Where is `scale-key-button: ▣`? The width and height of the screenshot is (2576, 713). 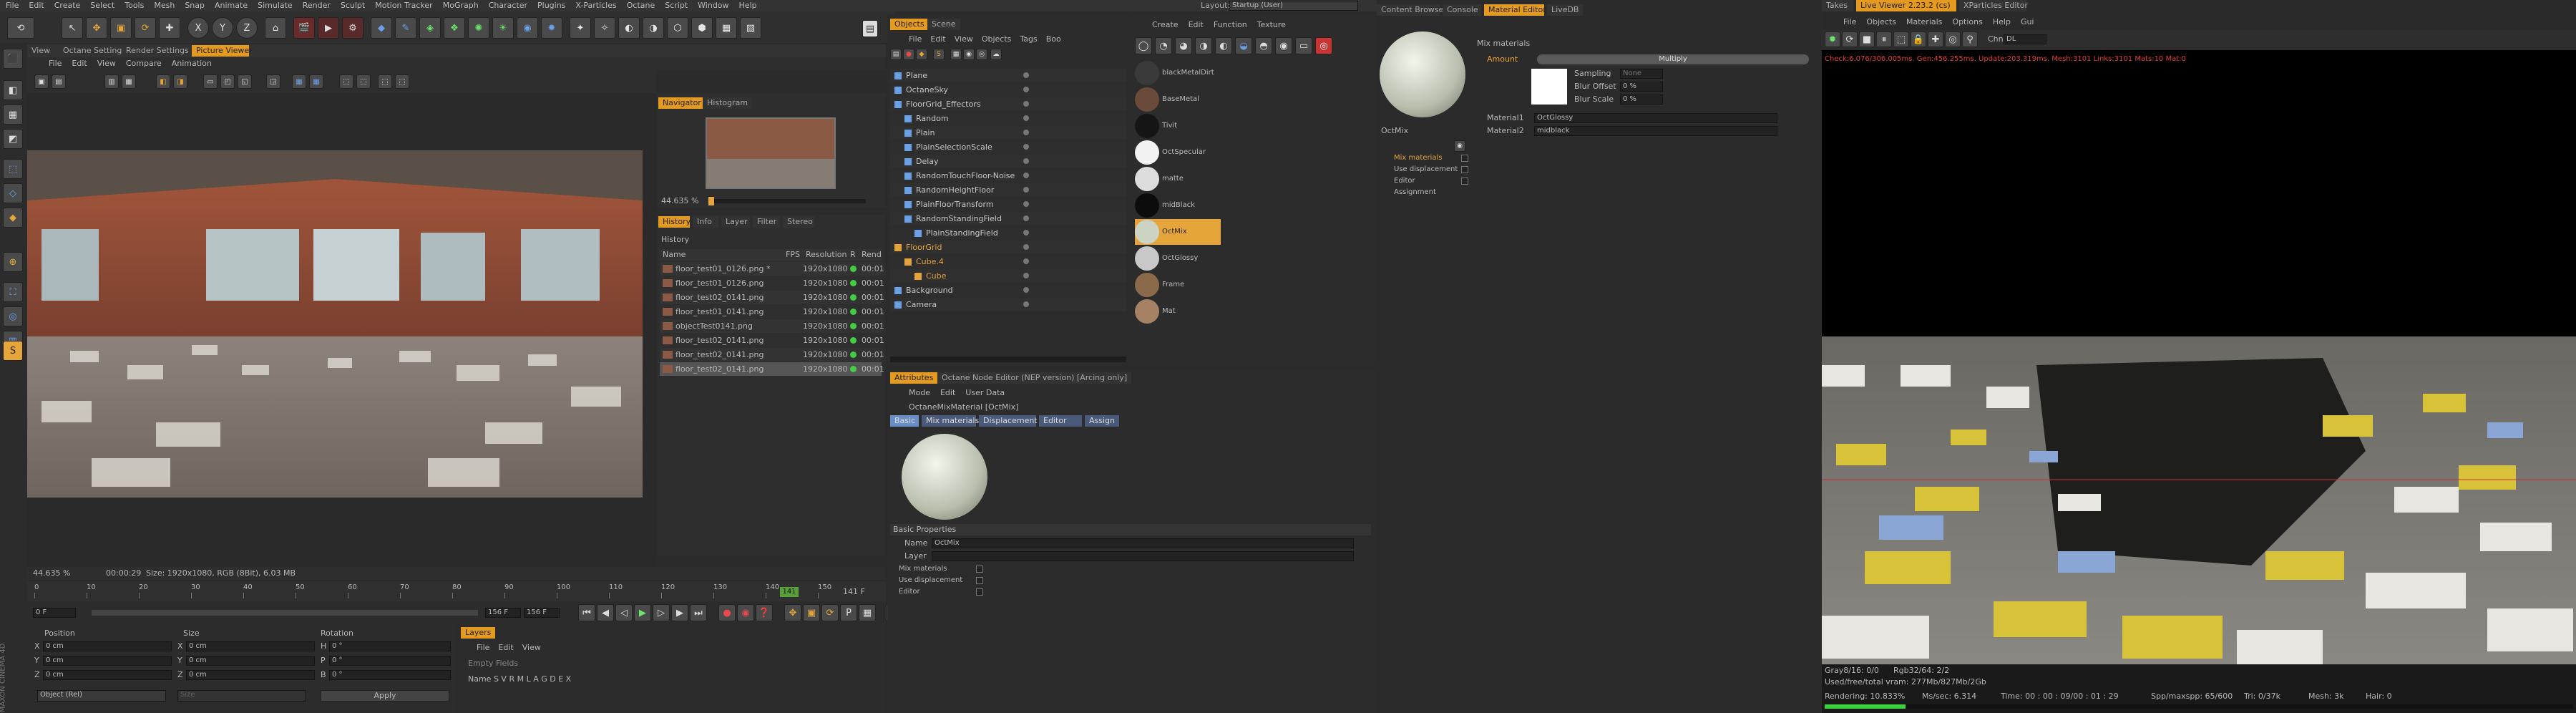
scale-key-button: ▣ is located at coordinates (811, 612).